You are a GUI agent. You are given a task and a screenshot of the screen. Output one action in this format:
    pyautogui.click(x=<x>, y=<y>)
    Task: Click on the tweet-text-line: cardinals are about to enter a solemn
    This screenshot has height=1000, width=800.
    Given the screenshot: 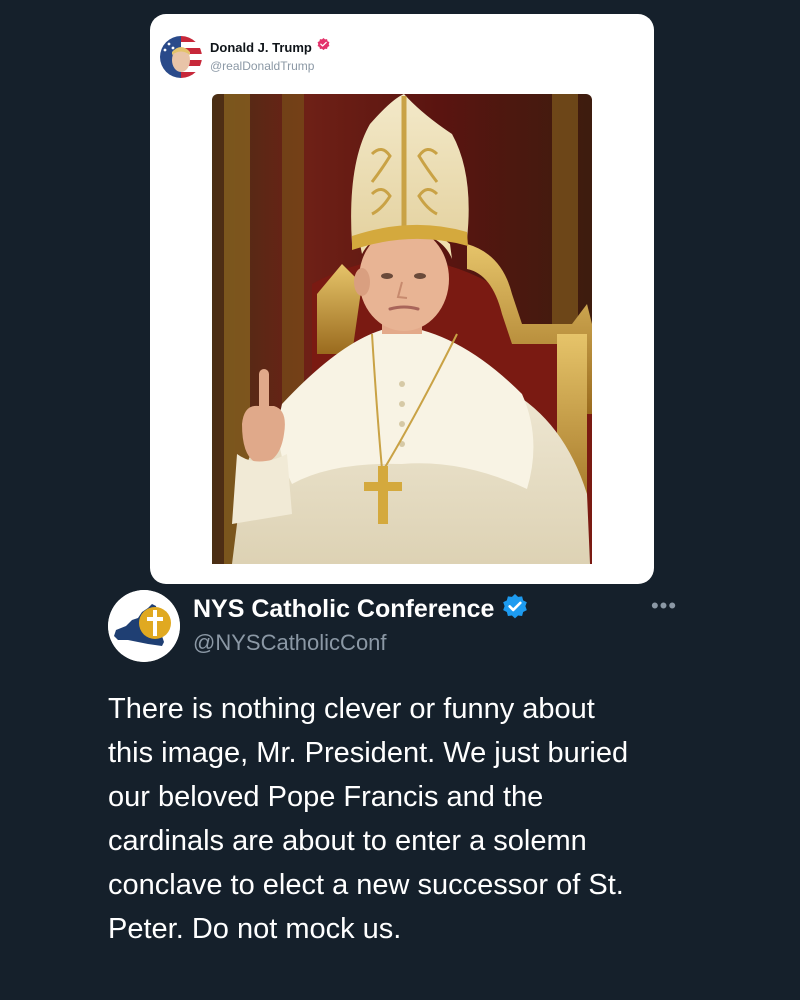 What is the action you would take?
    pyautogui.click(x=347, y=841)
    